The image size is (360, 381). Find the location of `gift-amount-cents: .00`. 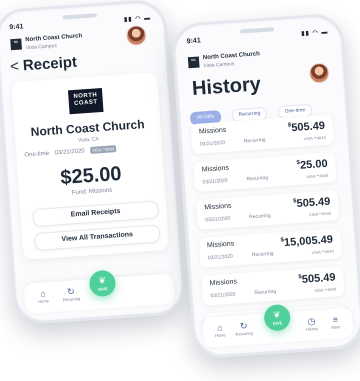

gift-amount-cents: .00 is located at coordinates (320, 164).